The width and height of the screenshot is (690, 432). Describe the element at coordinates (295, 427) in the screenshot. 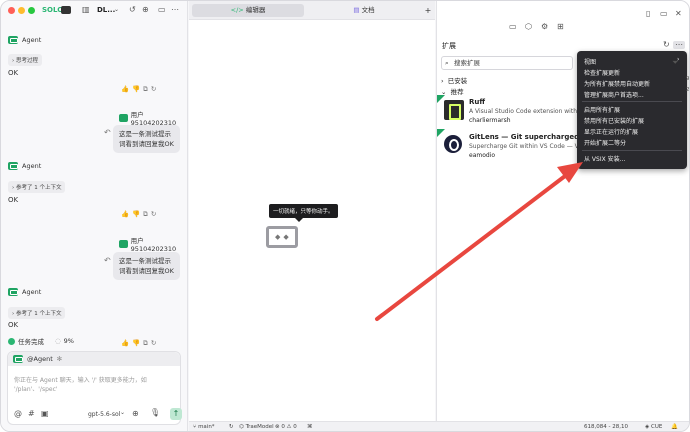

I see `warnings-count: 0` at that location.